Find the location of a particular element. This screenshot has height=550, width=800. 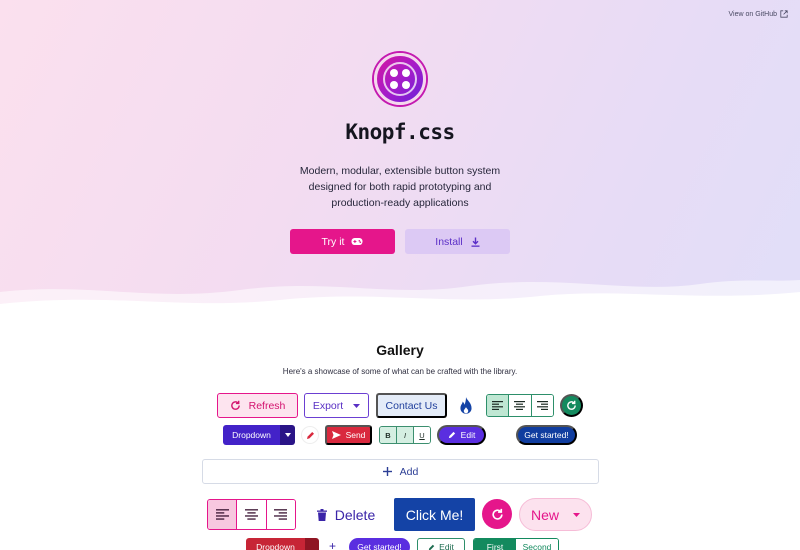

click-me-button: Click Me! is located at coordinates (434, 514).